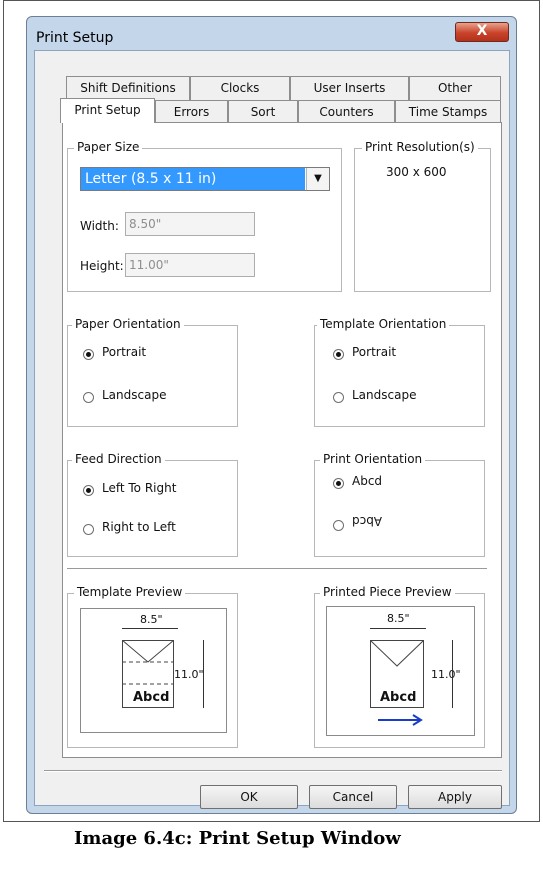 The height and width of the screenshot is (880, 543). Describe the element at coordinates (399, 376) in the screenshot. I see `template-orientation-group` at that location.